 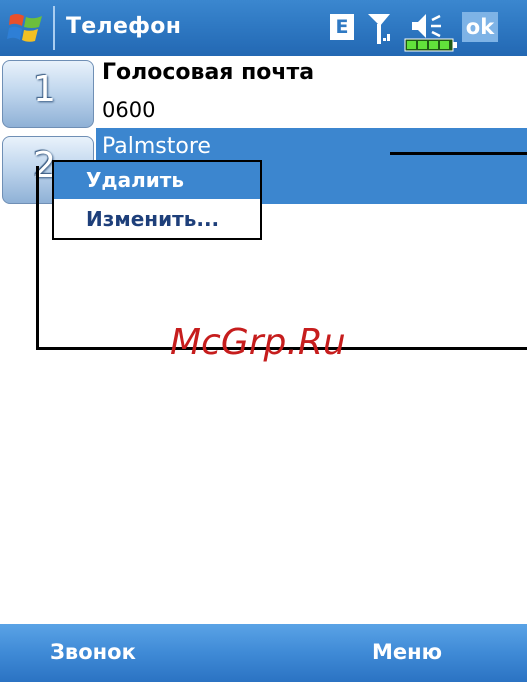 What do you see at coordinates (54, 28) in the screenshot?
I see `title-separator` at bounding box center [54, 28].